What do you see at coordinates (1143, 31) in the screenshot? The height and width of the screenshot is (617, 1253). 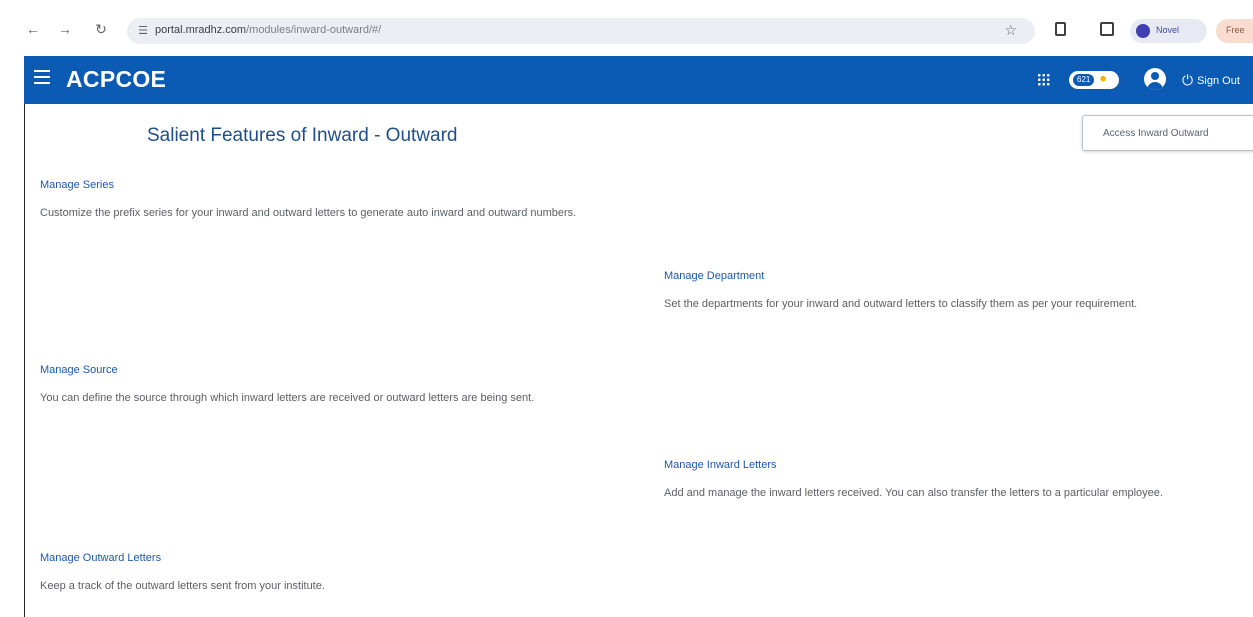 I see `profile-avatar-icon` at bounding box center [1143, 31].